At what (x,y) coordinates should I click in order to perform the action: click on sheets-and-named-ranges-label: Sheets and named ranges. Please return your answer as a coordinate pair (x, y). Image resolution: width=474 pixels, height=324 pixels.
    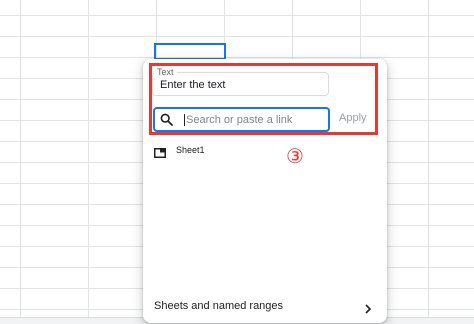
    Looking at the image, I should click on (219, 306).